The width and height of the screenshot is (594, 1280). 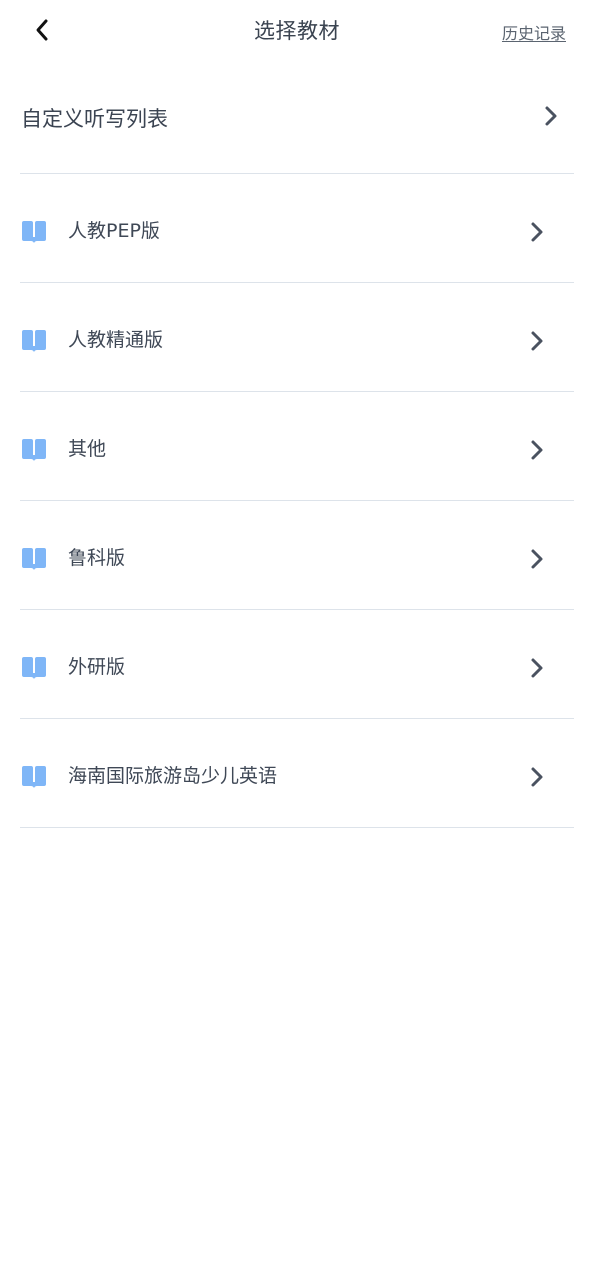 What do you see at coordinates (297, 118) in the screenshot?
I see `custom-dictation-list-row: 自定义听写列表` at bounding box center [297, 118].